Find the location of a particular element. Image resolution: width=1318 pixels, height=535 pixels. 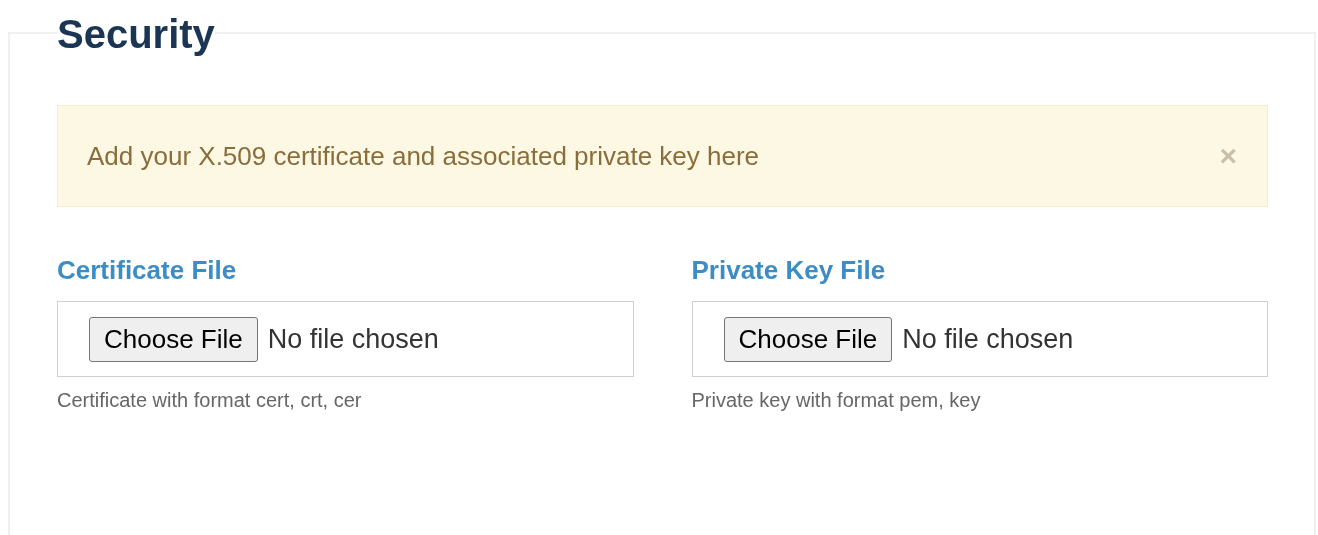

help-text: Certificate with format cert, crt, cer is located at coordinates (210, 400).